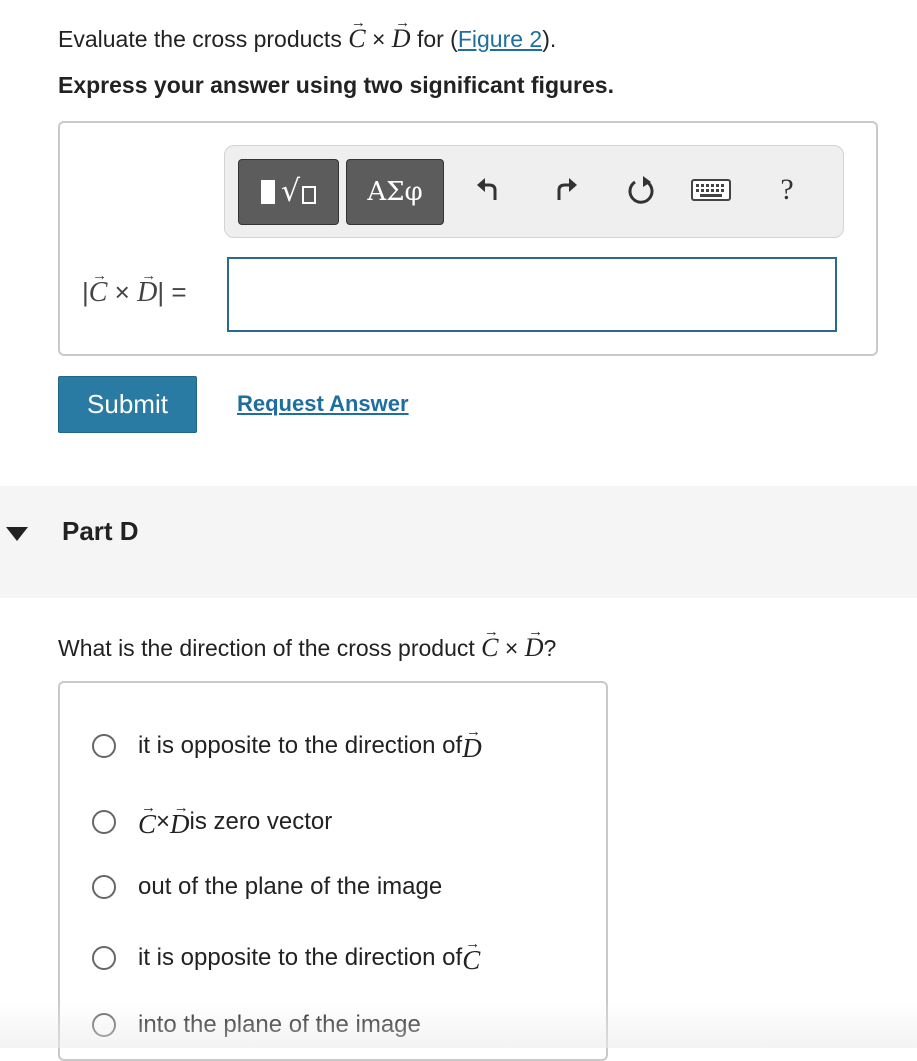 The height and width of the screenshot is (1061, 917). I want to click on choice-zero-vector: → C × → D is zero vector, so click(212, 820).